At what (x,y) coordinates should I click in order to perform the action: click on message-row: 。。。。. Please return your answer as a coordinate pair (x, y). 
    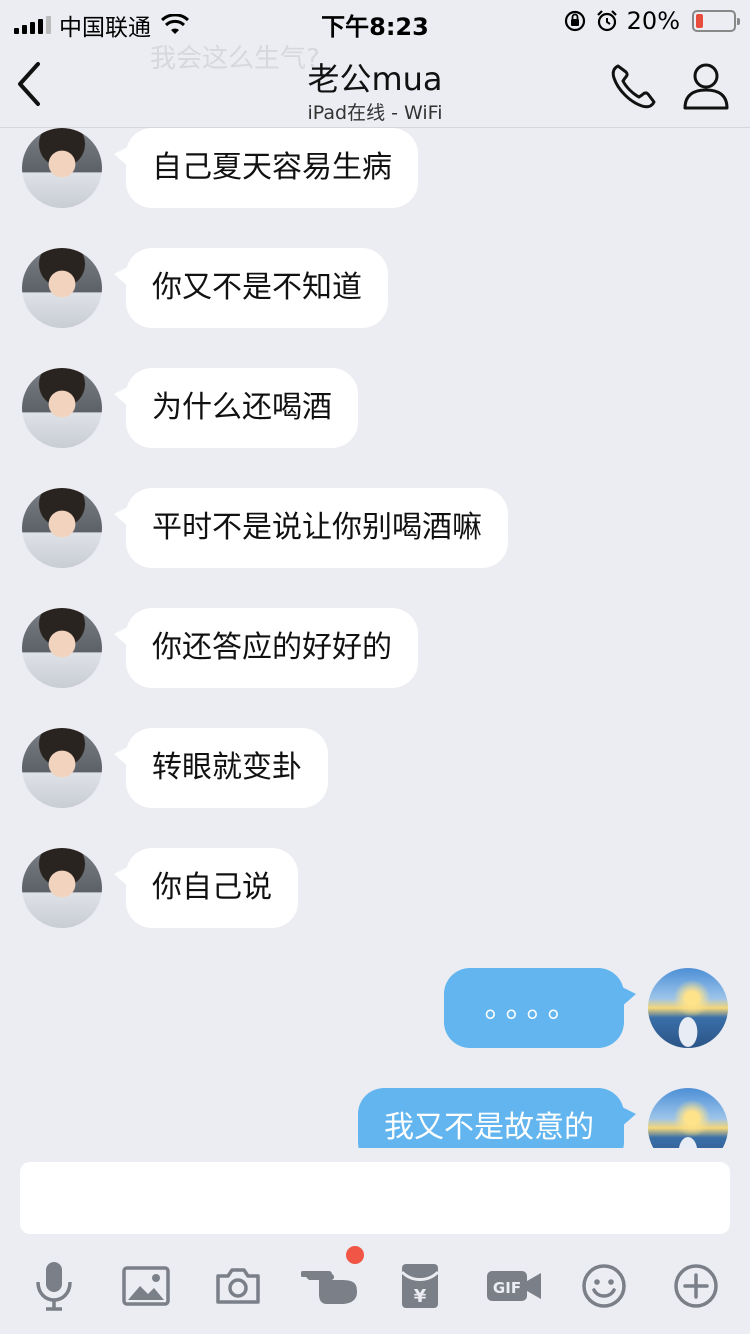
    Looking at the image, I should click on (375, 1008).